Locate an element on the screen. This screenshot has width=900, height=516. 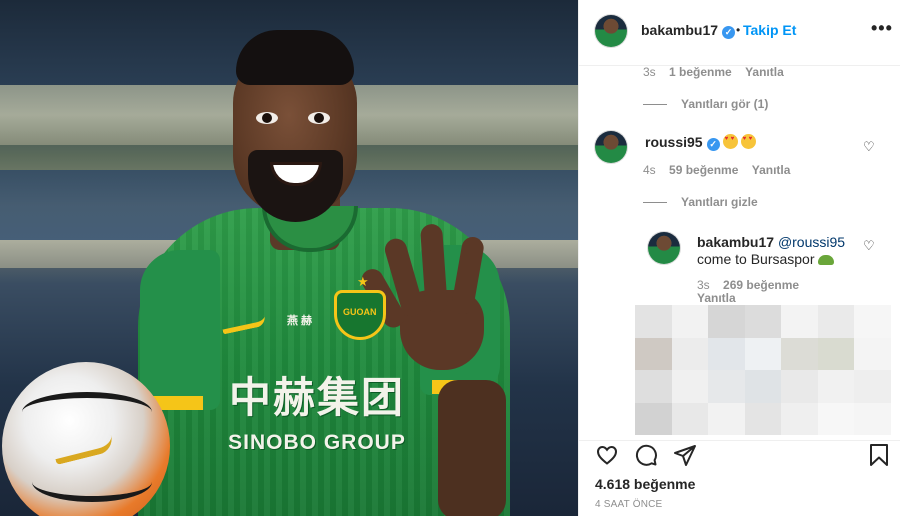
hide-replies-button: Yanıtları gizle is located at coordinates (700, 202).